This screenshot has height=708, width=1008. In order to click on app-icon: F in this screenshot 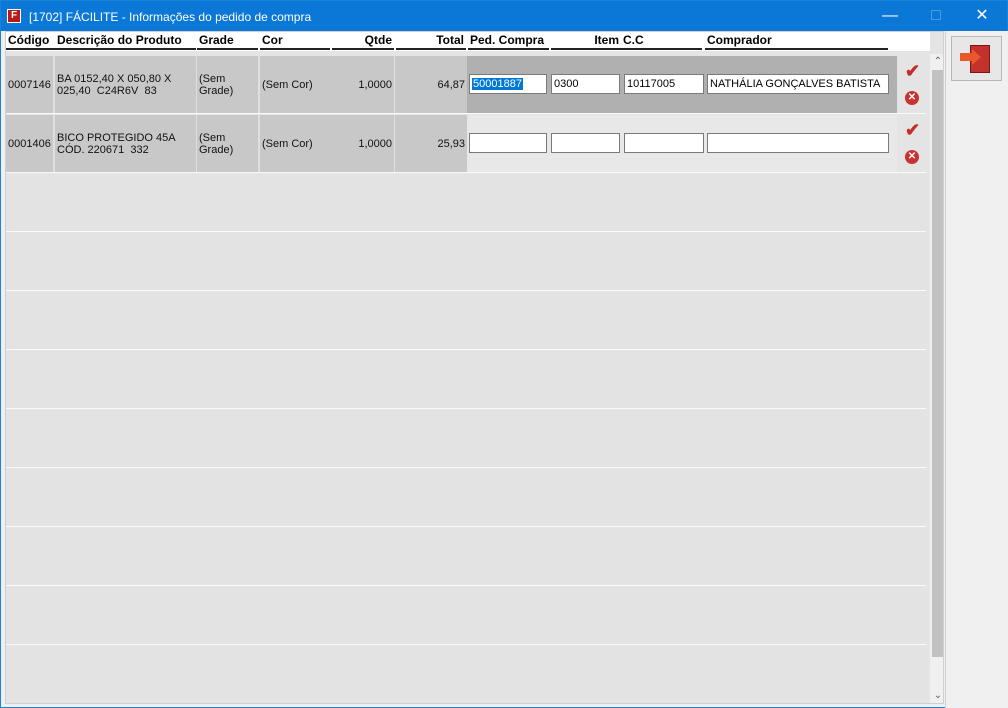, I will do `click(14, 16)`.